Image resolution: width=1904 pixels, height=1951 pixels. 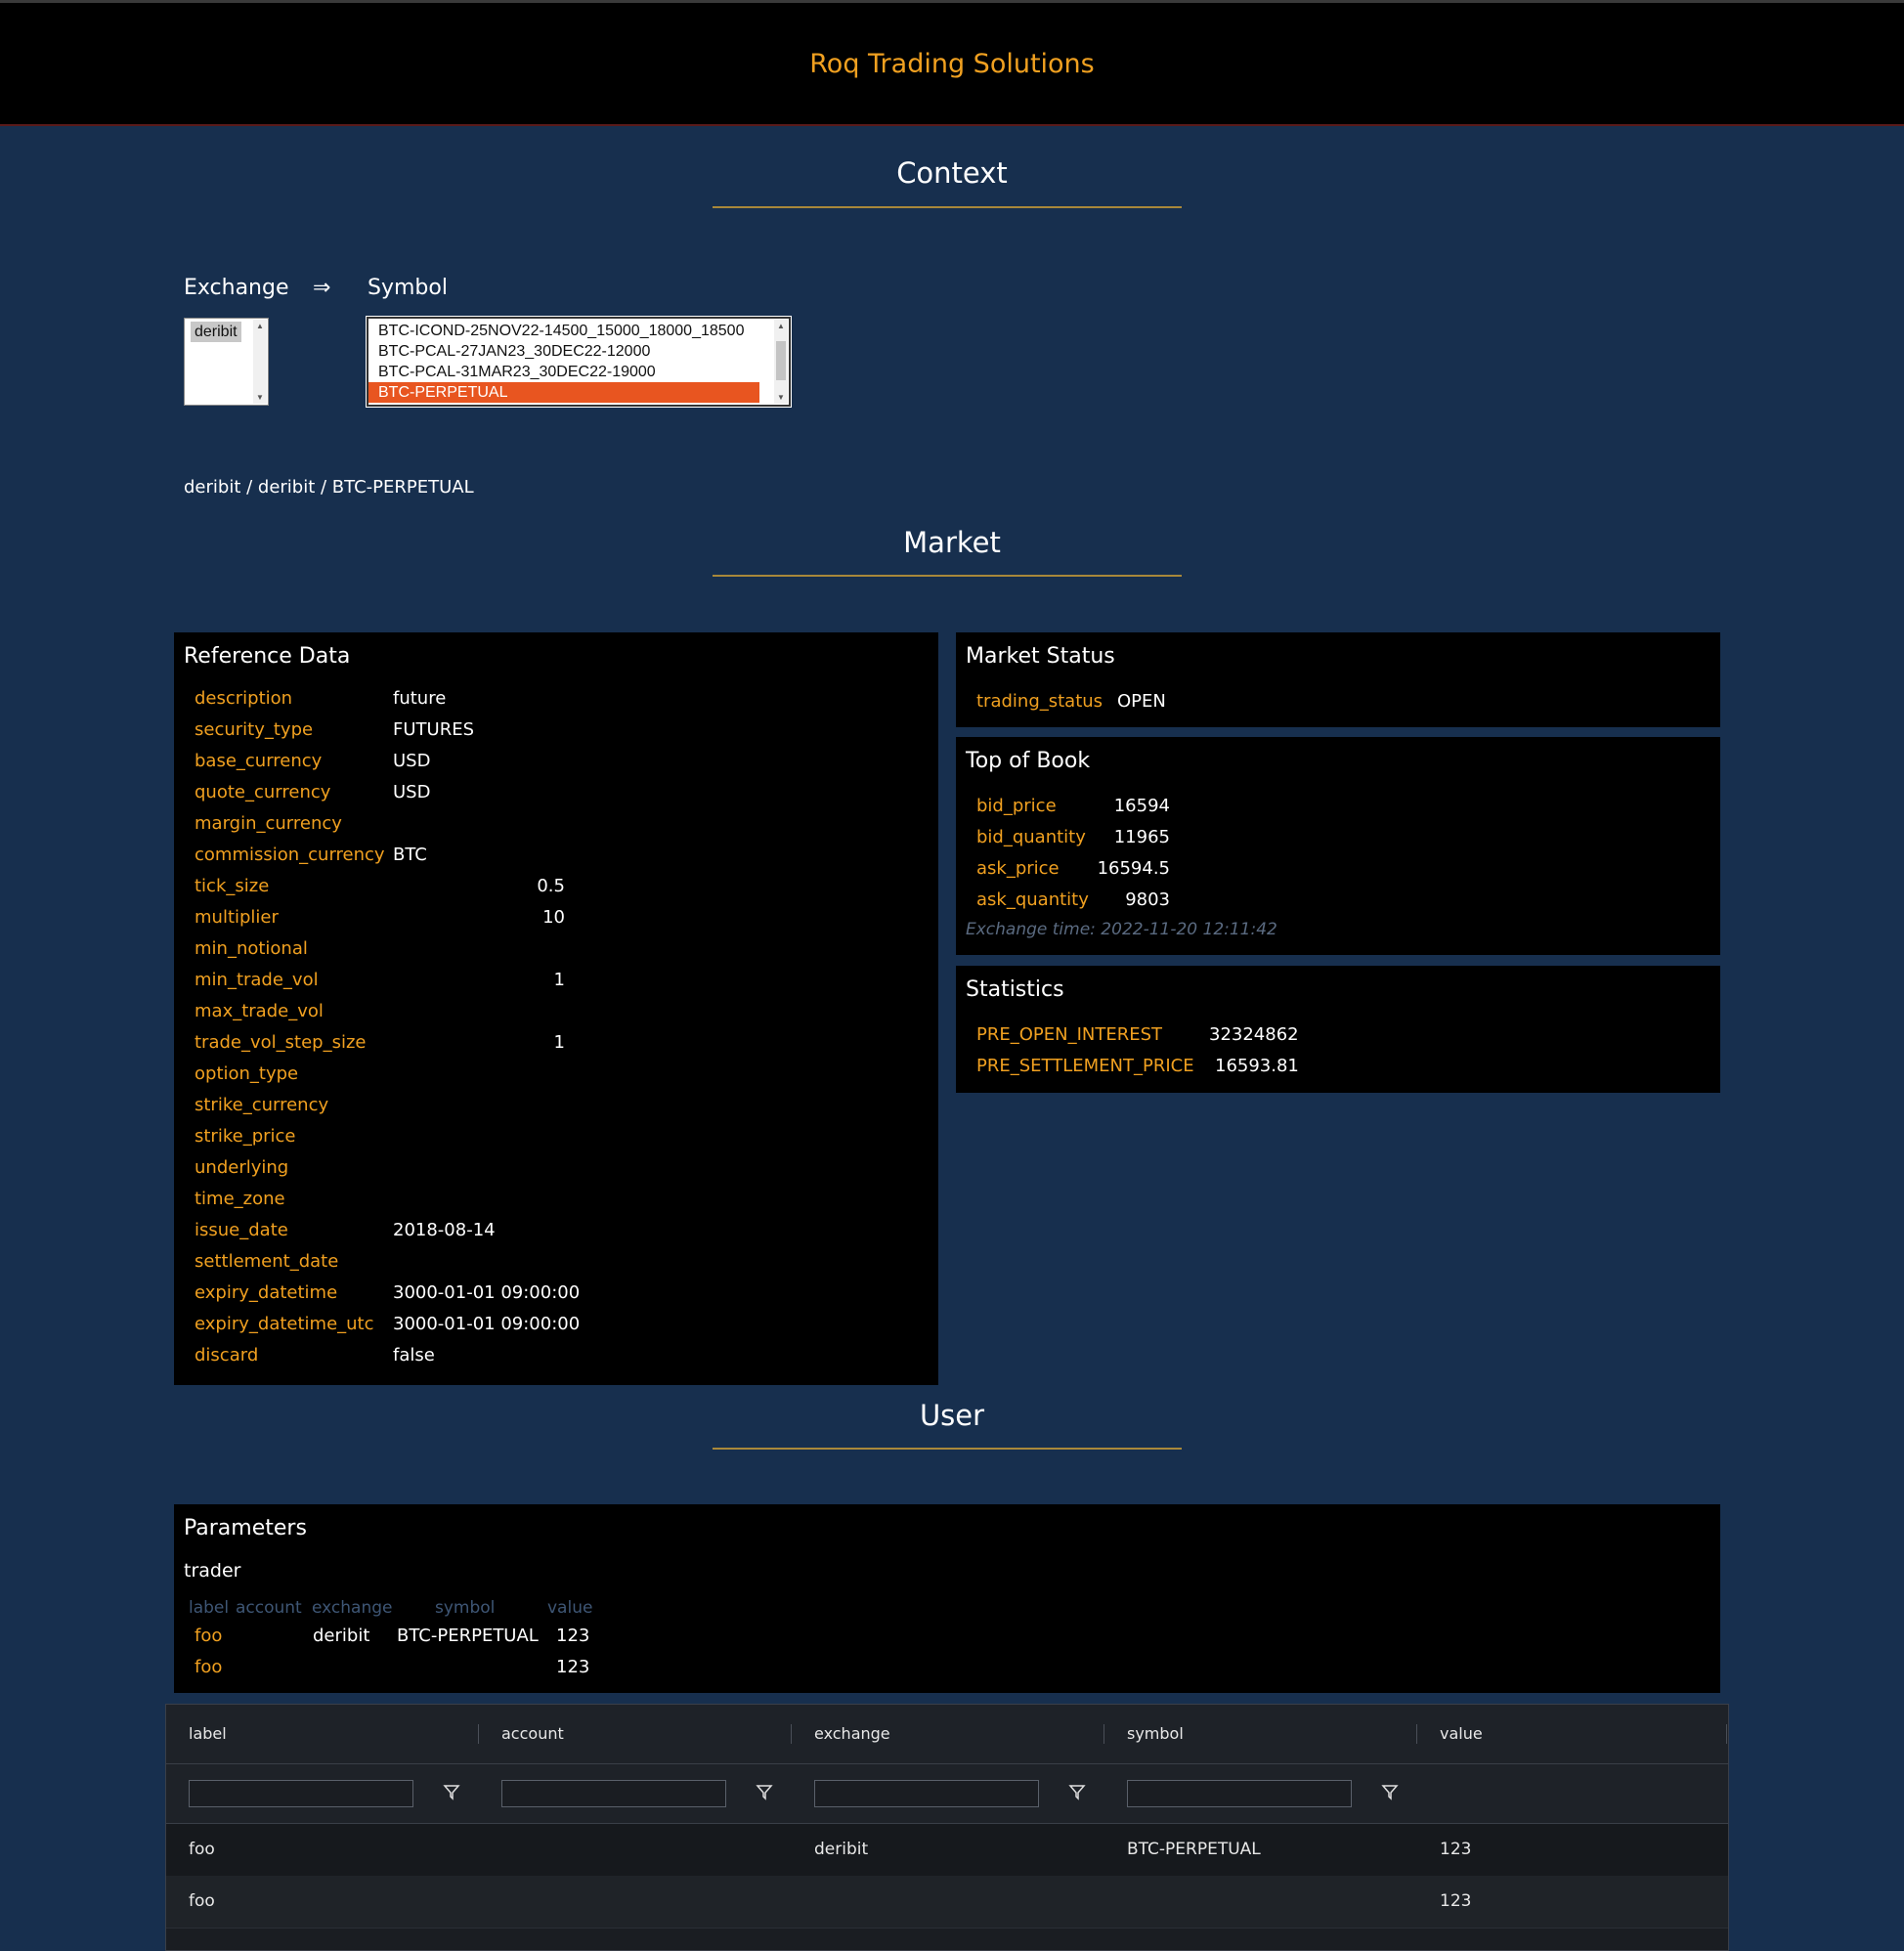 What do you see at coordinates (257, 980) in the screenshot?
I see `reference-key: min_trade_vol` at bounding box center [257, 980].